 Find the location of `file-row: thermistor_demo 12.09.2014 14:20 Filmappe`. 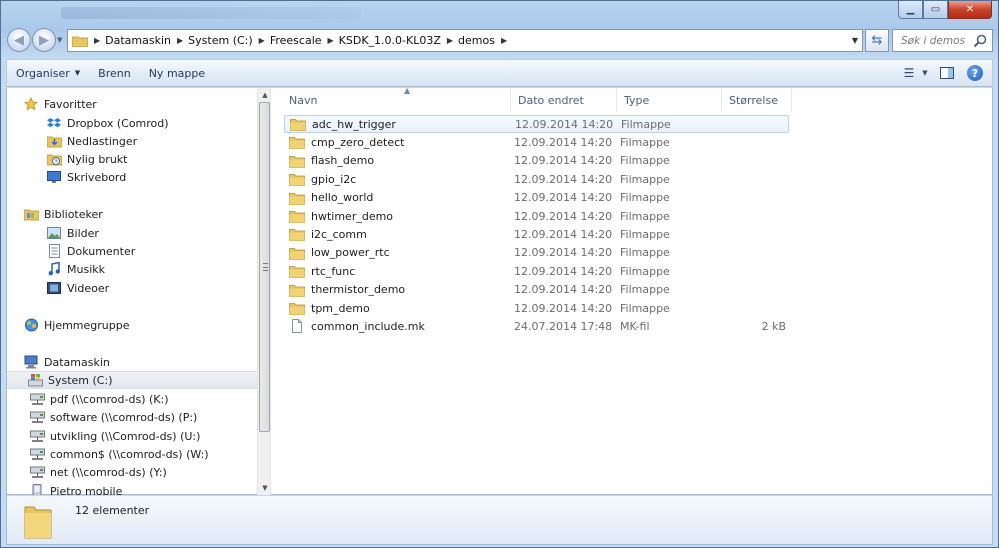

file-row: thermistor_demo 12.09.2014 14:20 Filmappe is located at coordinates (536, 290).